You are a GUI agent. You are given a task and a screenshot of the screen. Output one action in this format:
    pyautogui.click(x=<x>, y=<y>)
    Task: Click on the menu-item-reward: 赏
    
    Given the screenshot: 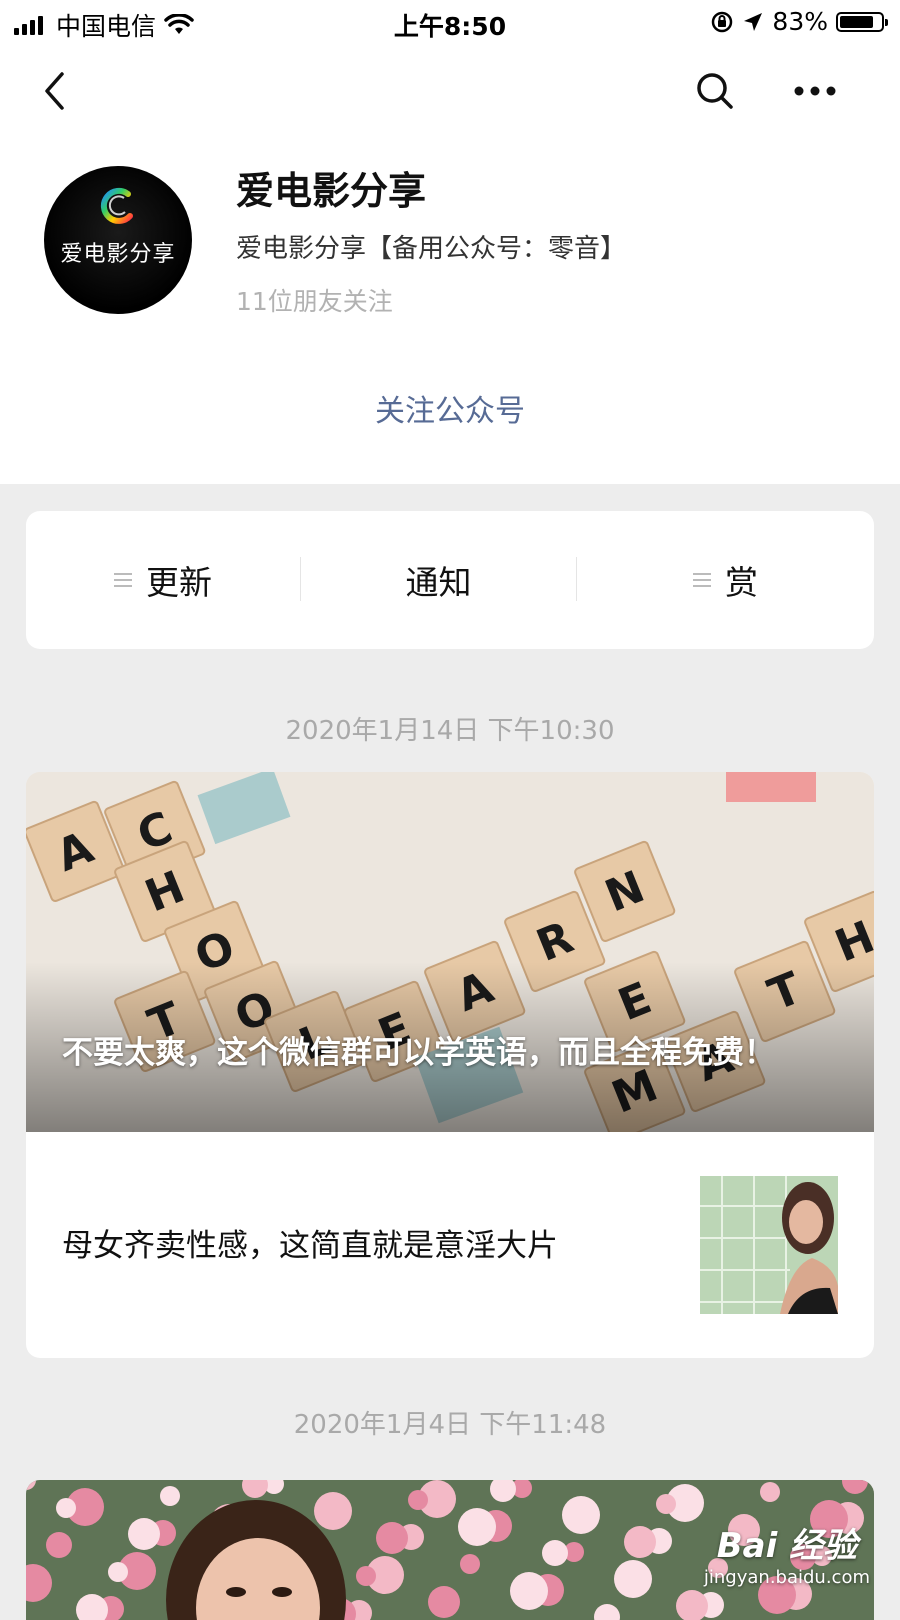 What is the action you would take?
    pyautogui.click(x=725, y=580)
    